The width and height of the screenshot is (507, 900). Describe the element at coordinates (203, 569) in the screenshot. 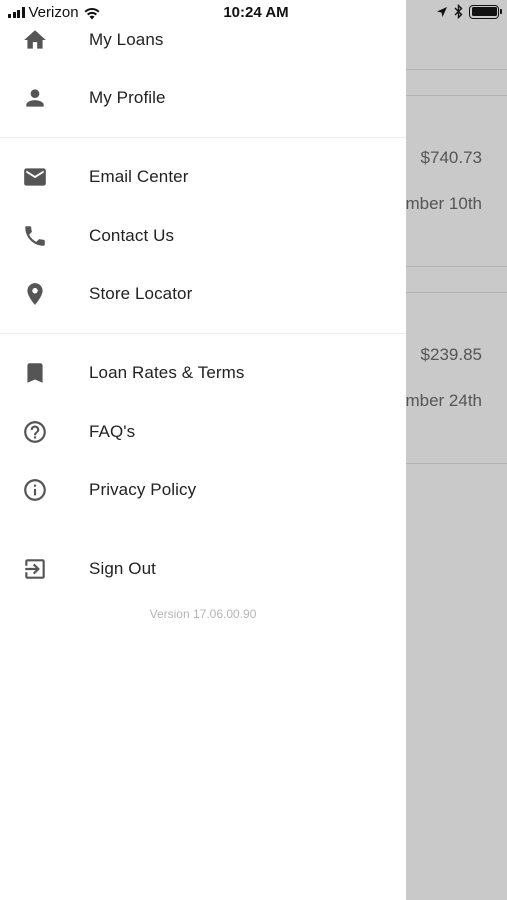

I see `menu-item-sign-out: Sign Out` at that location.